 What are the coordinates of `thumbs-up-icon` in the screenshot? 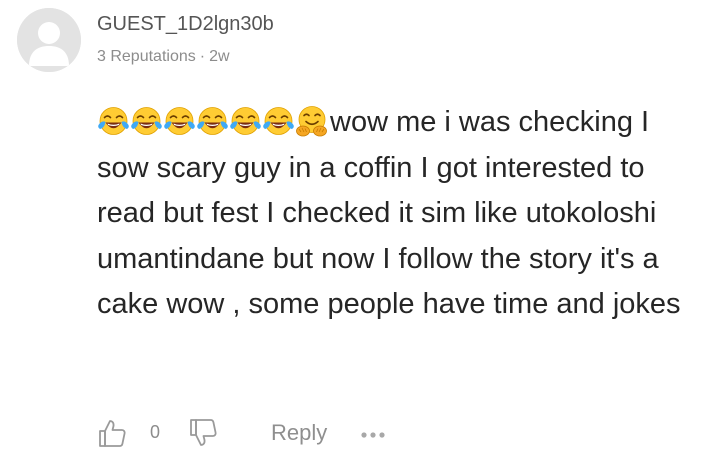 It's located at (112, 433).